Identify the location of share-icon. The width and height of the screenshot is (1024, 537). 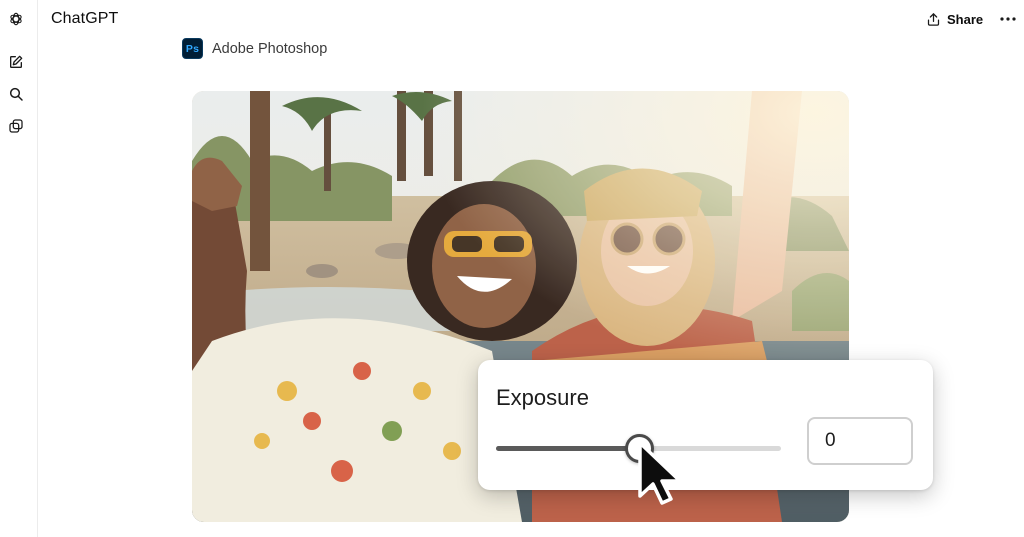
(933, 19).